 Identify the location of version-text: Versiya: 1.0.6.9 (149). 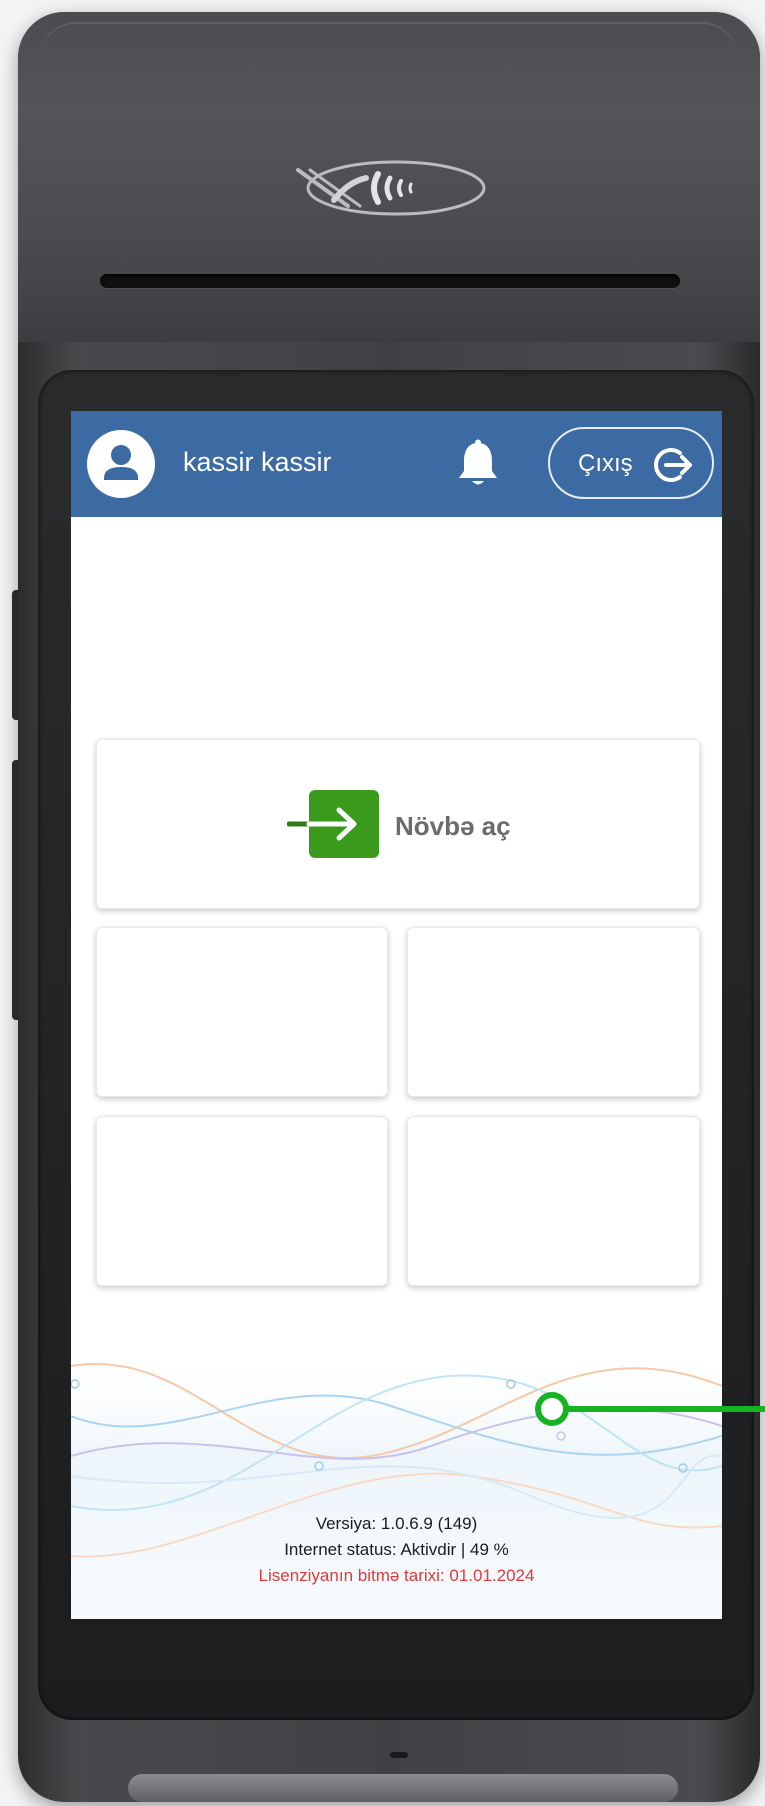
(396, 1523).